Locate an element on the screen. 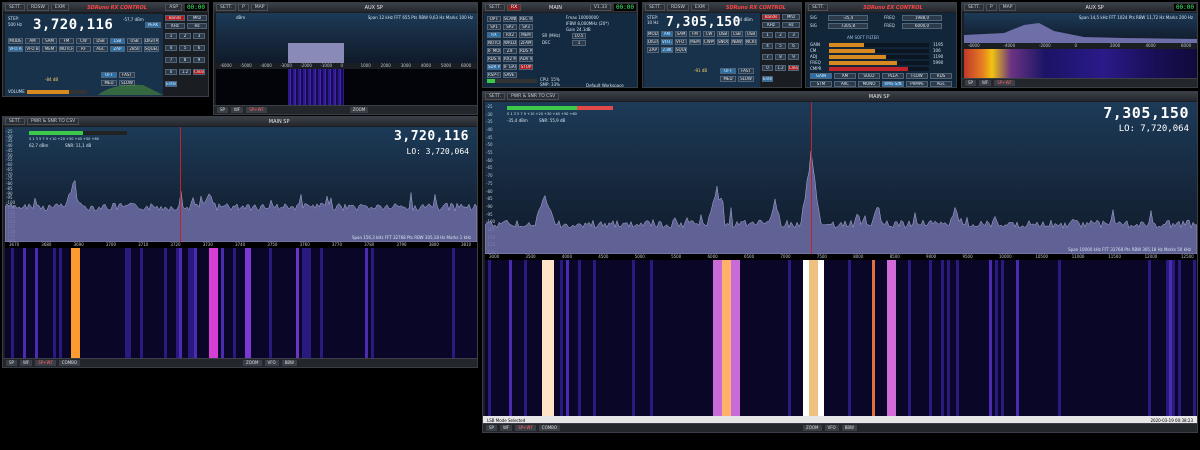 The height and width of the screenshot is (450, 1200). keypad-0: 0 is located at coordinates (171, 72).